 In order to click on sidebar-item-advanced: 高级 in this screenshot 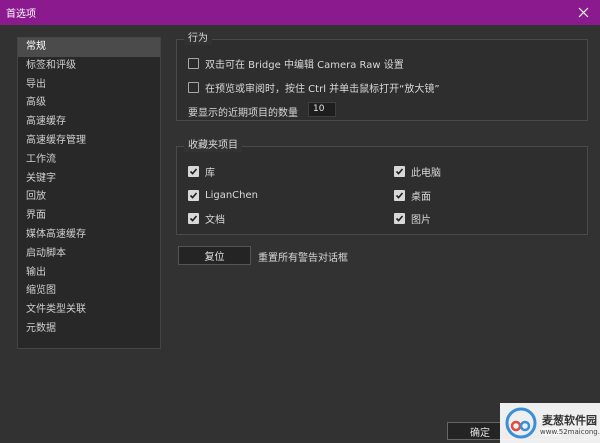, I will do `click(89, 103)`.